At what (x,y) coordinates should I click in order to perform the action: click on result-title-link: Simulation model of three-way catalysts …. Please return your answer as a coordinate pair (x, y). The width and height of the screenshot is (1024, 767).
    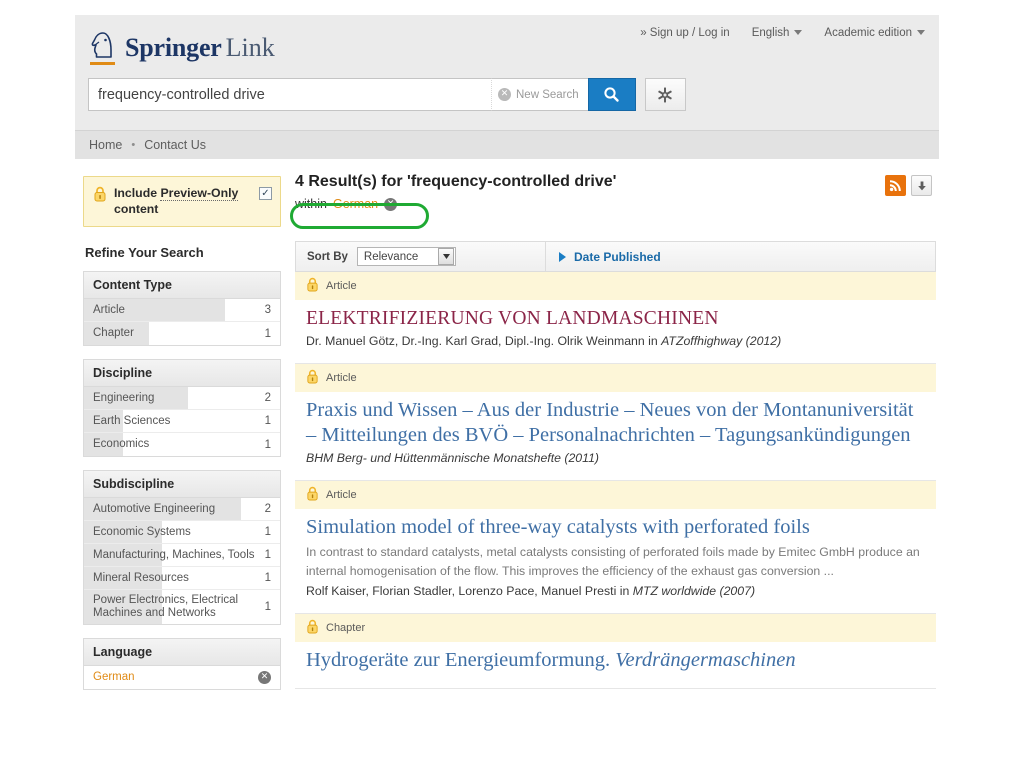
    Looking at the image, I should click on (615, 527).